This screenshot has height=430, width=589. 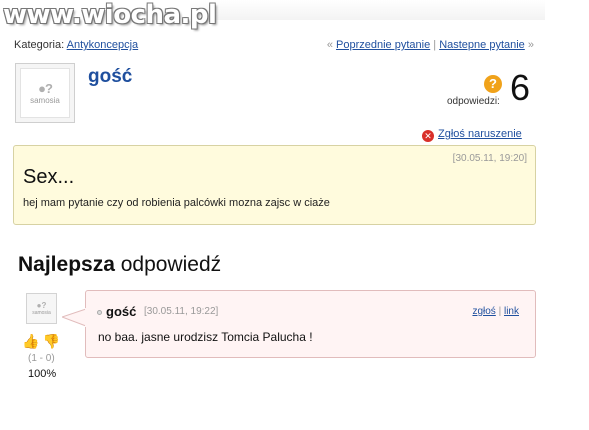 What do you see at coordinates (181, 311) in the screenshot?
I see `answer-date: [30.05.11, 19:22]` at bounding box center [181, 311].